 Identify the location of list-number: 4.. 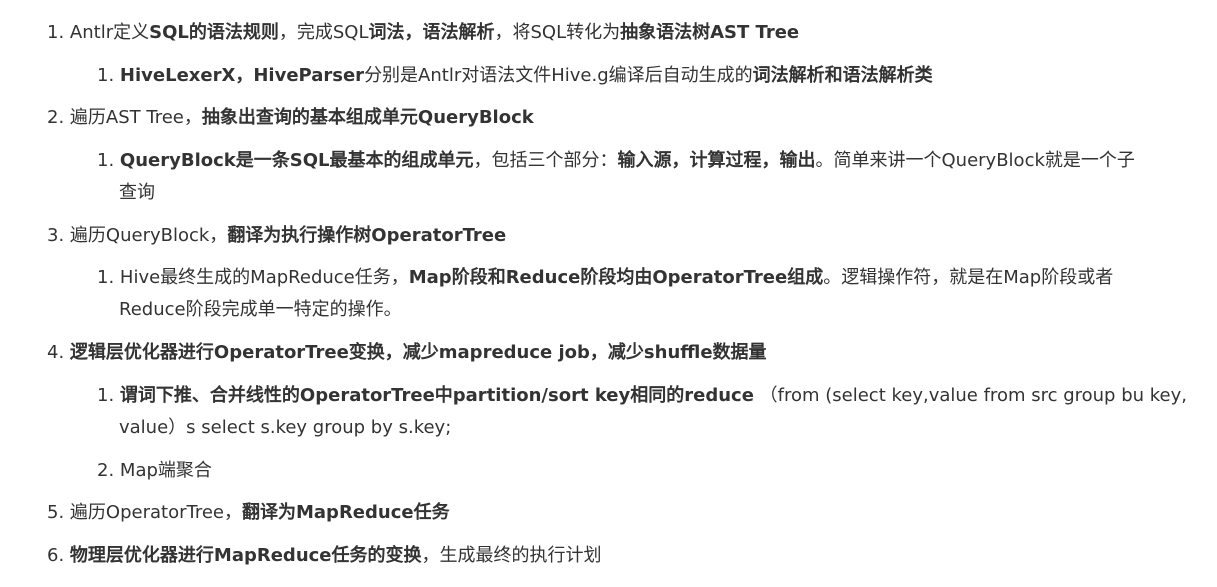
(56, 352).